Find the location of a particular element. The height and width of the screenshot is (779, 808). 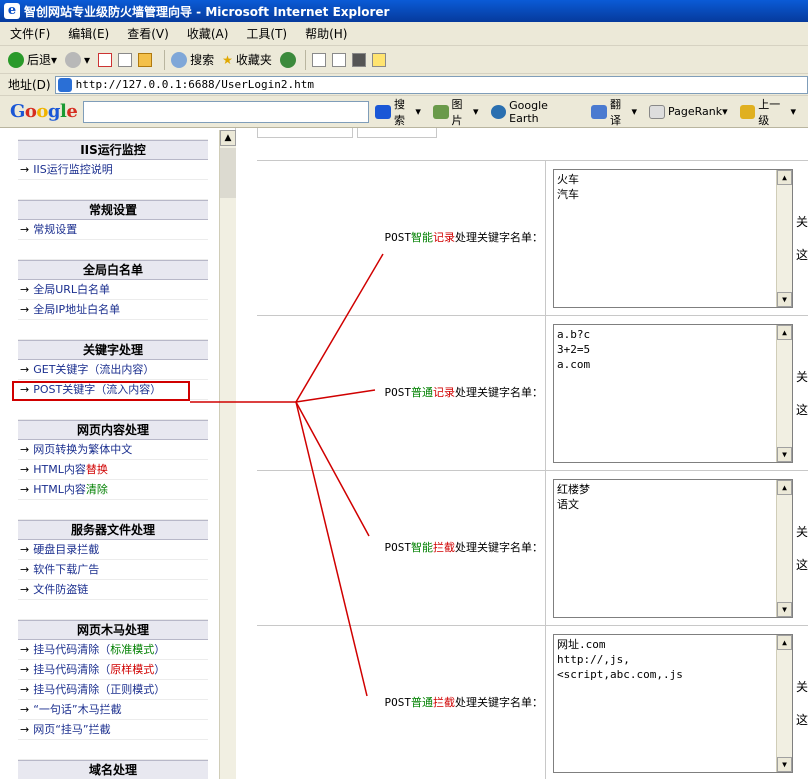

earth-icon is located at coordinates (498, 111).